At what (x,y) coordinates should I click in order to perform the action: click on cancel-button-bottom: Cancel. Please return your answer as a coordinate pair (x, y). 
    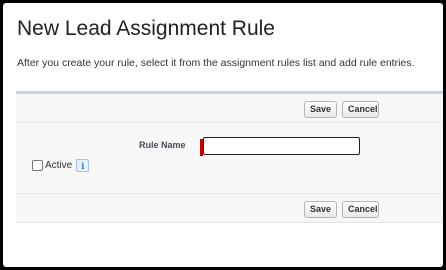
    Looking at the image, I should click on (360, 209).